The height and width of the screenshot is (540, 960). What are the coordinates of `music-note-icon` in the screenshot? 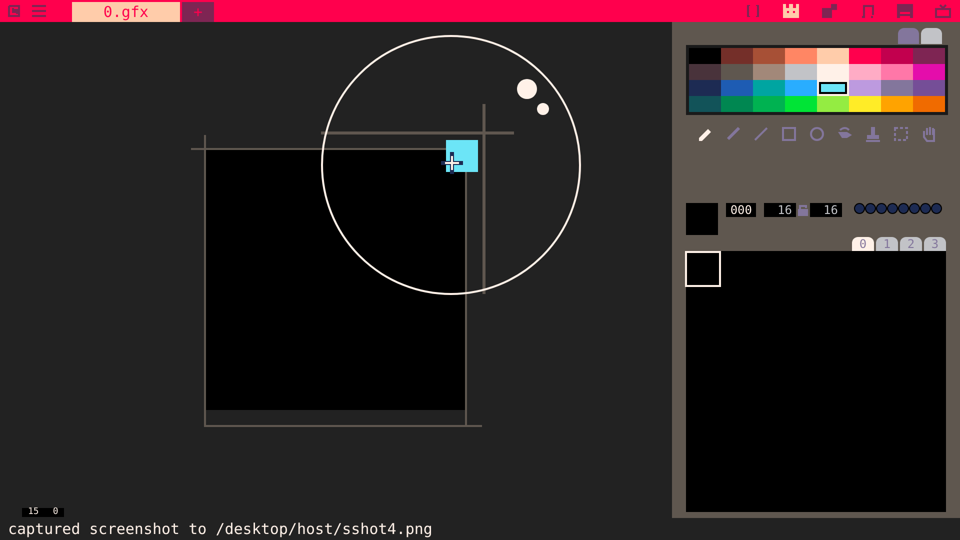 It's located at (867, 11).